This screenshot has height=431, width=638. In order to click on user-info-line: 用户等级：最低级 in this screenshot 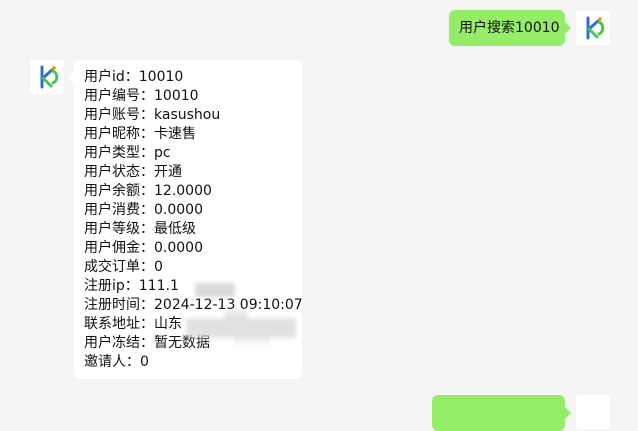, I will do `click(140, 229)`.